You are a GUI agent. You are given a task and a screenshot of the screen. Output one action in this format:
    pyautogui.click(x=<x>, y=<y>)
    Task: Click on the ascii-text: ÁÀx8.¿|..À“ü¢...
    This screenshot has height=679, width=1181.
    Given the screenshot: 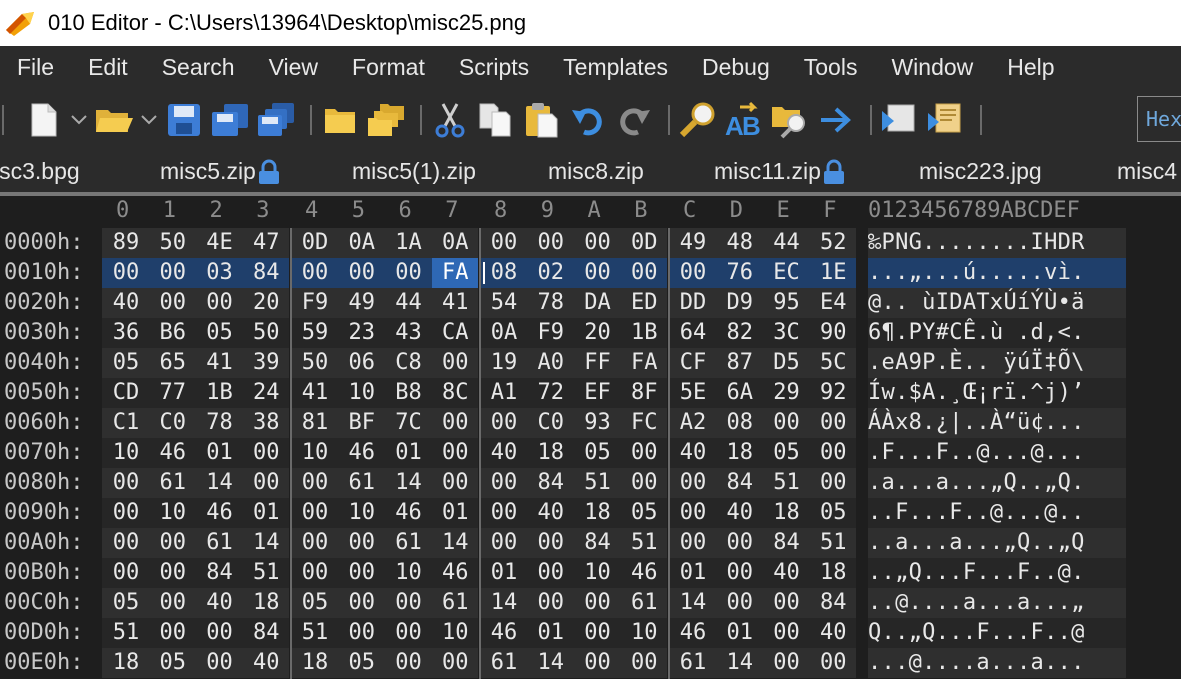 What is the action you would take?
    pyautogui.click(x=997, y=423)
    